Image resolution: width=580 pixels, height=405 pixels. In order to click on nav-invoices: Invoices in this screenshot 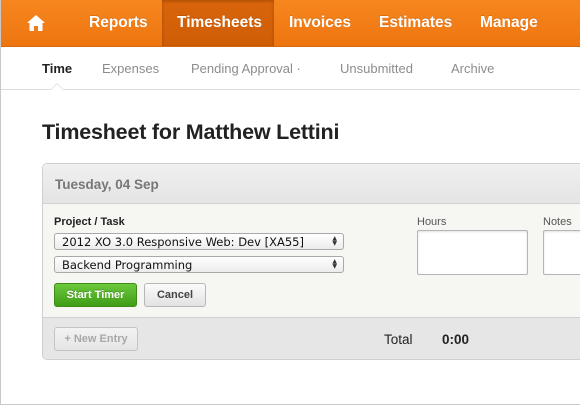, I will do `click(319, 23)`.